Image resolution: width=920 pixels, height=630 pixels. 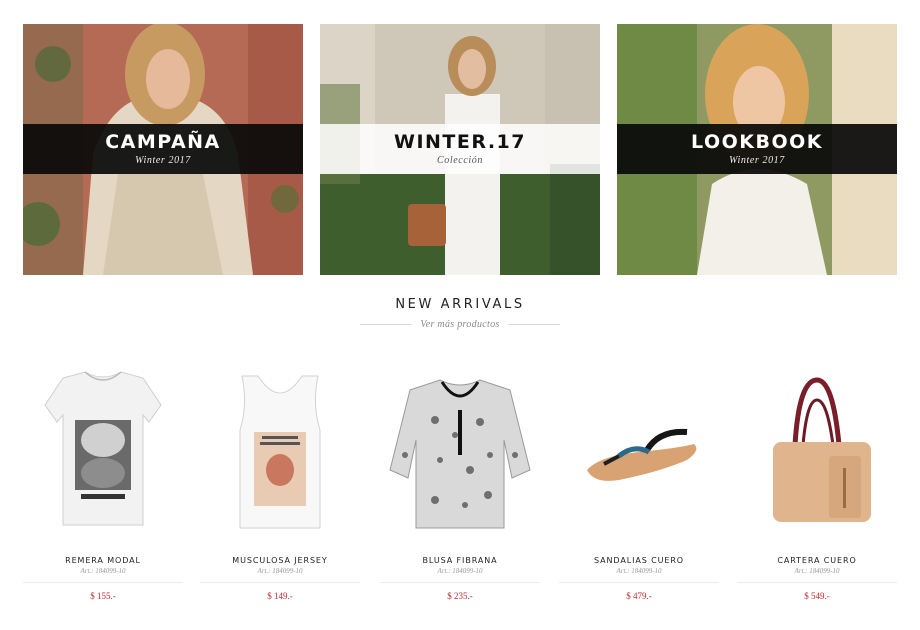 I want to click on product-name: SANDALIAS CUERO, so click(x=639, y=560).